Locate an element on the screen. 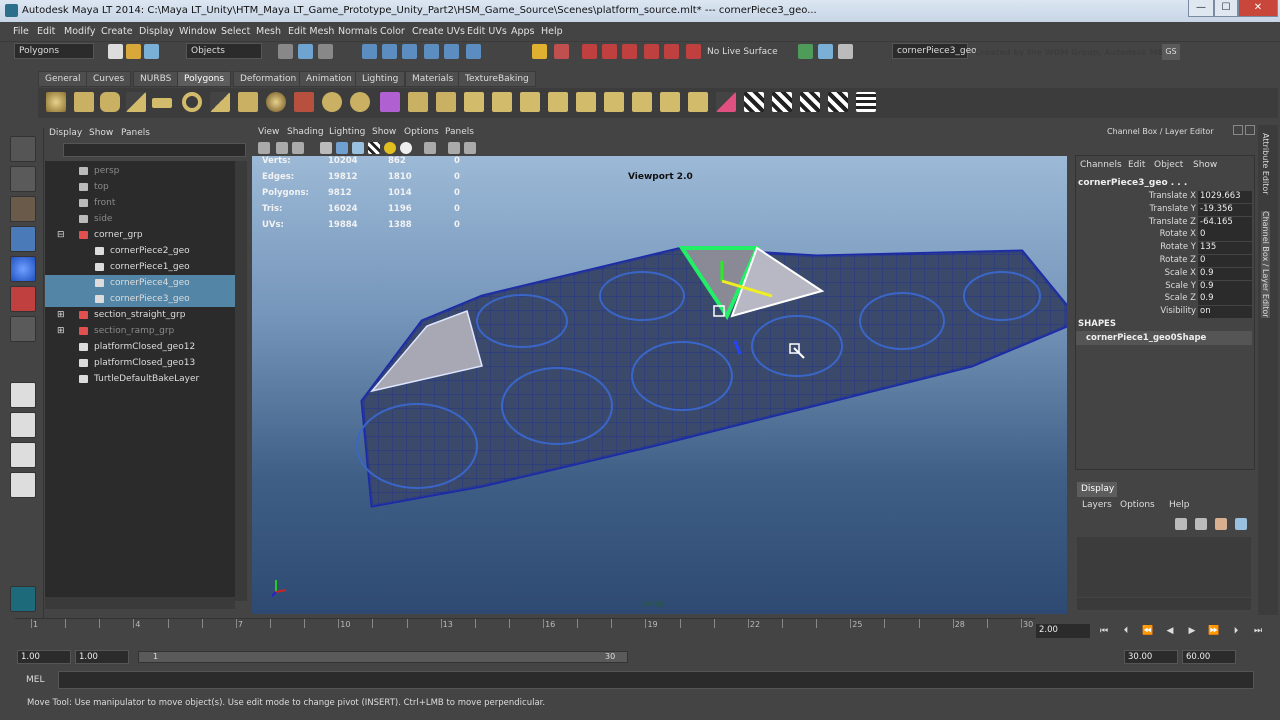  select-object-icon is located at coordinates (305, 51).